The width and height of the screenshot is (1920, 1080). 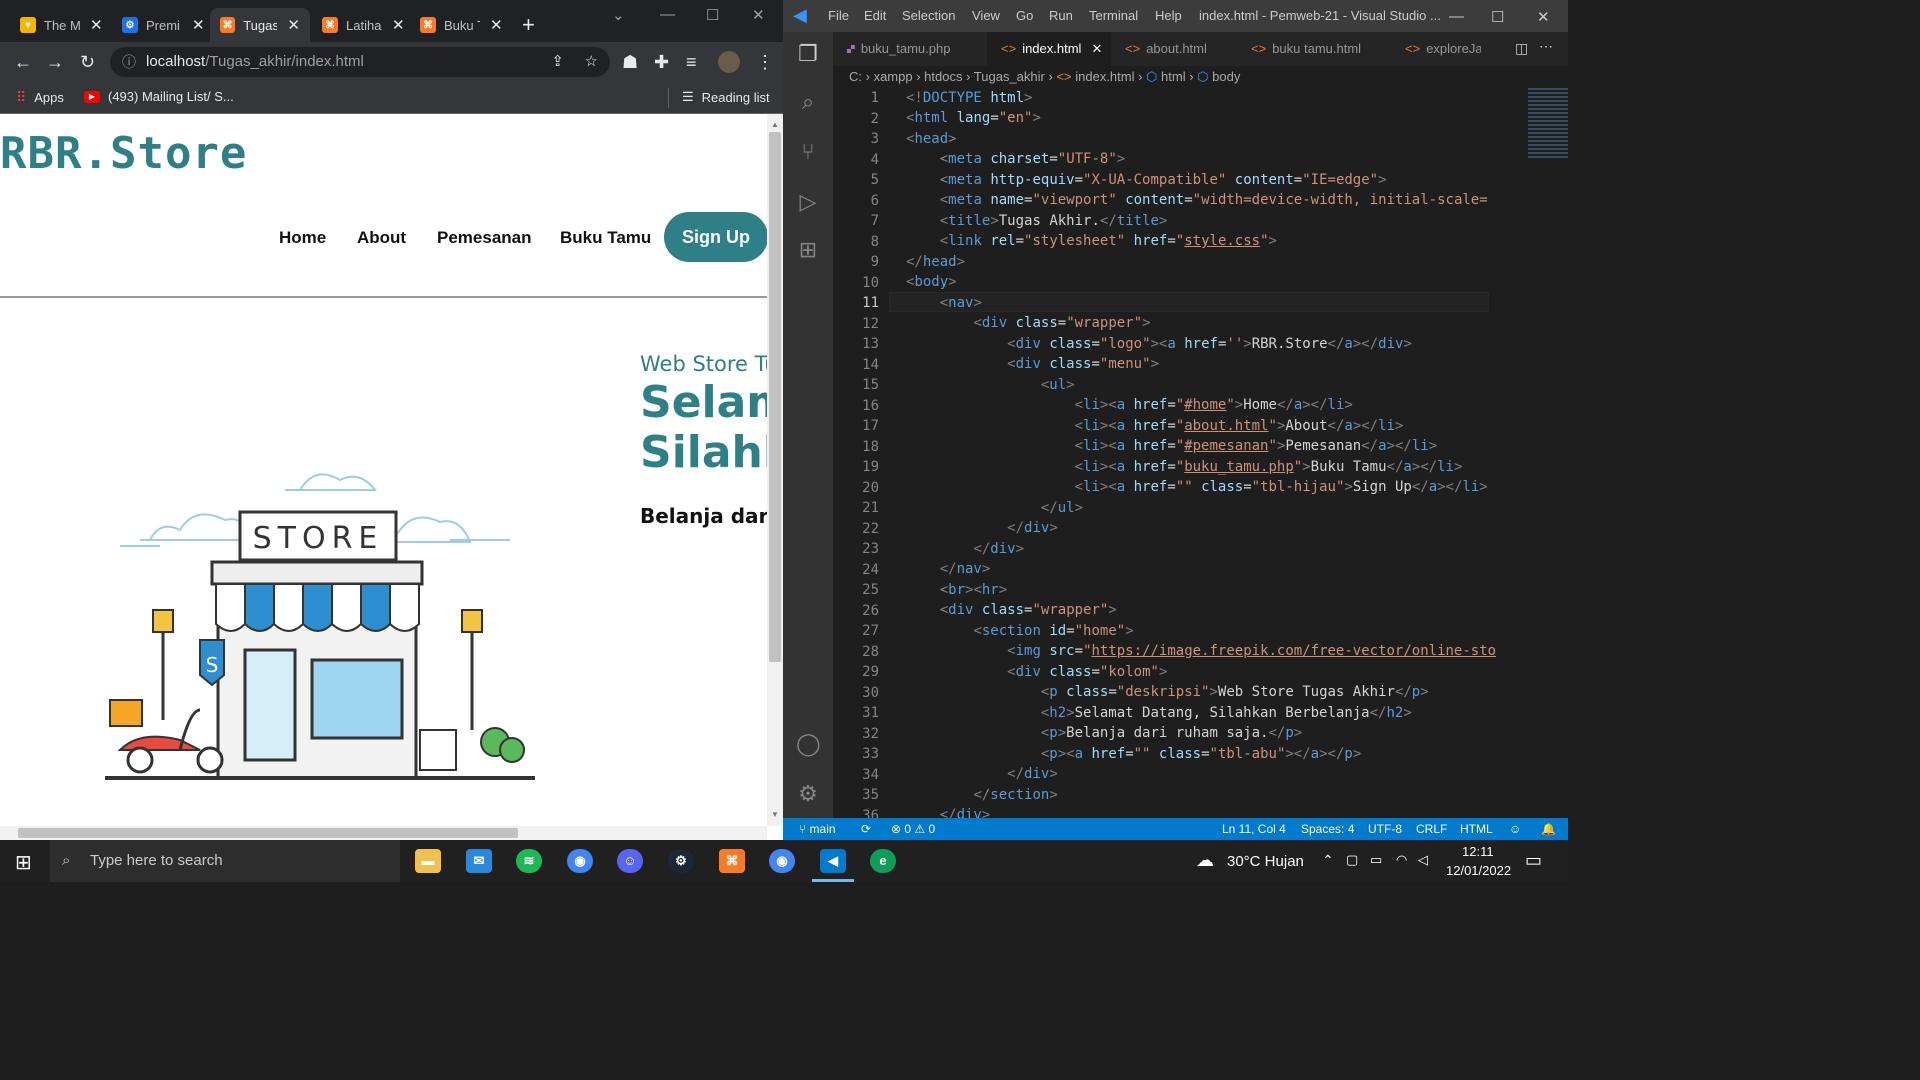 What do you see at coordinates (726, 97) in the screenshot?
I see `reading-list-button: ☰ Reading list` at bounding box center [726, 97].